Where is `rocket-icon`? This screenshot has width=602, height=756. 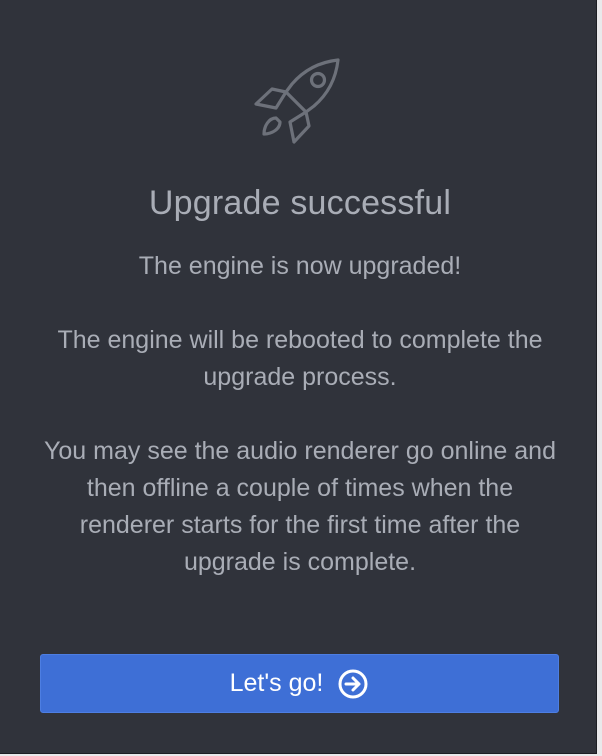
rocket-icon is located at coordinates (297, 101).